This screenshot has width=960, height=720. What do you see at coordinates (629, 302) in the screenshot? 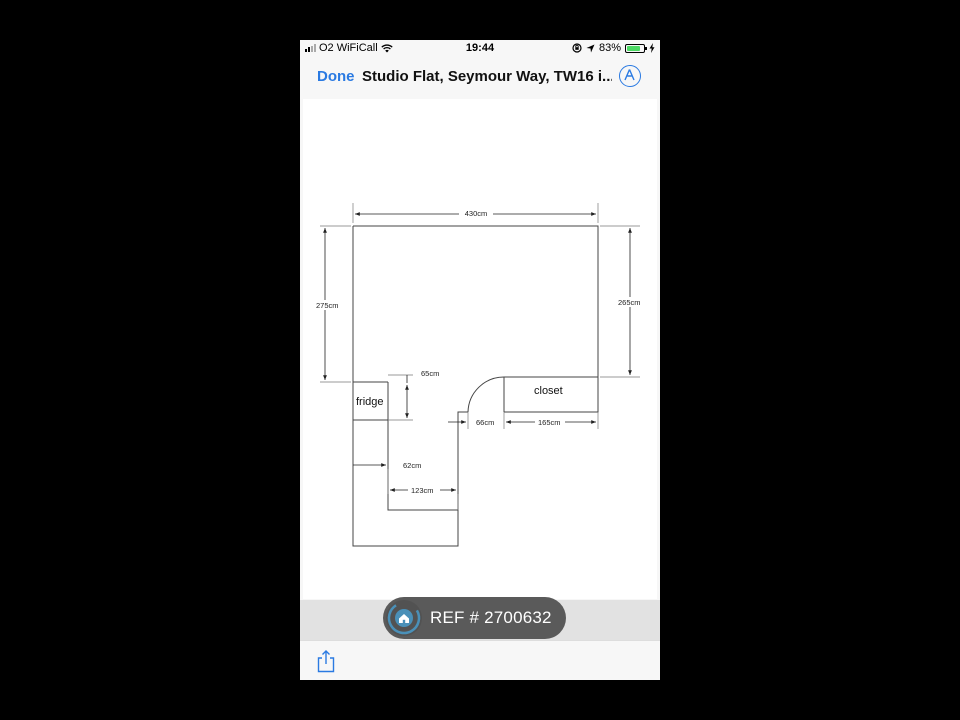
I see `dimension-right-height: 265cm` at bounding box center [629, 302].